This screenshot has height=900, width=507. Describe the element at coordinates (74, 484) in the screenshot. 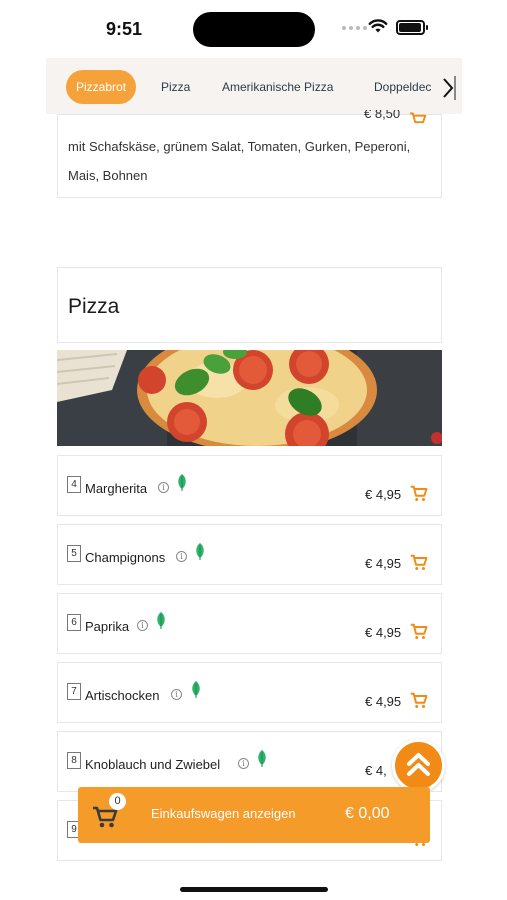

I see `item-number: 4` at that location.